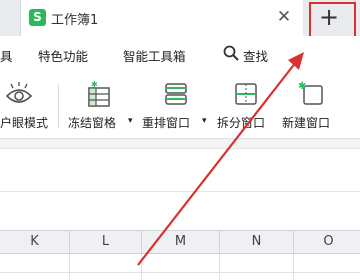 The width and height of the screenshot is (360, 280). What do you see at coordinates (35, 242) in the screenshot?
I see `column-header-k: K` at bounding box center [35, 242].